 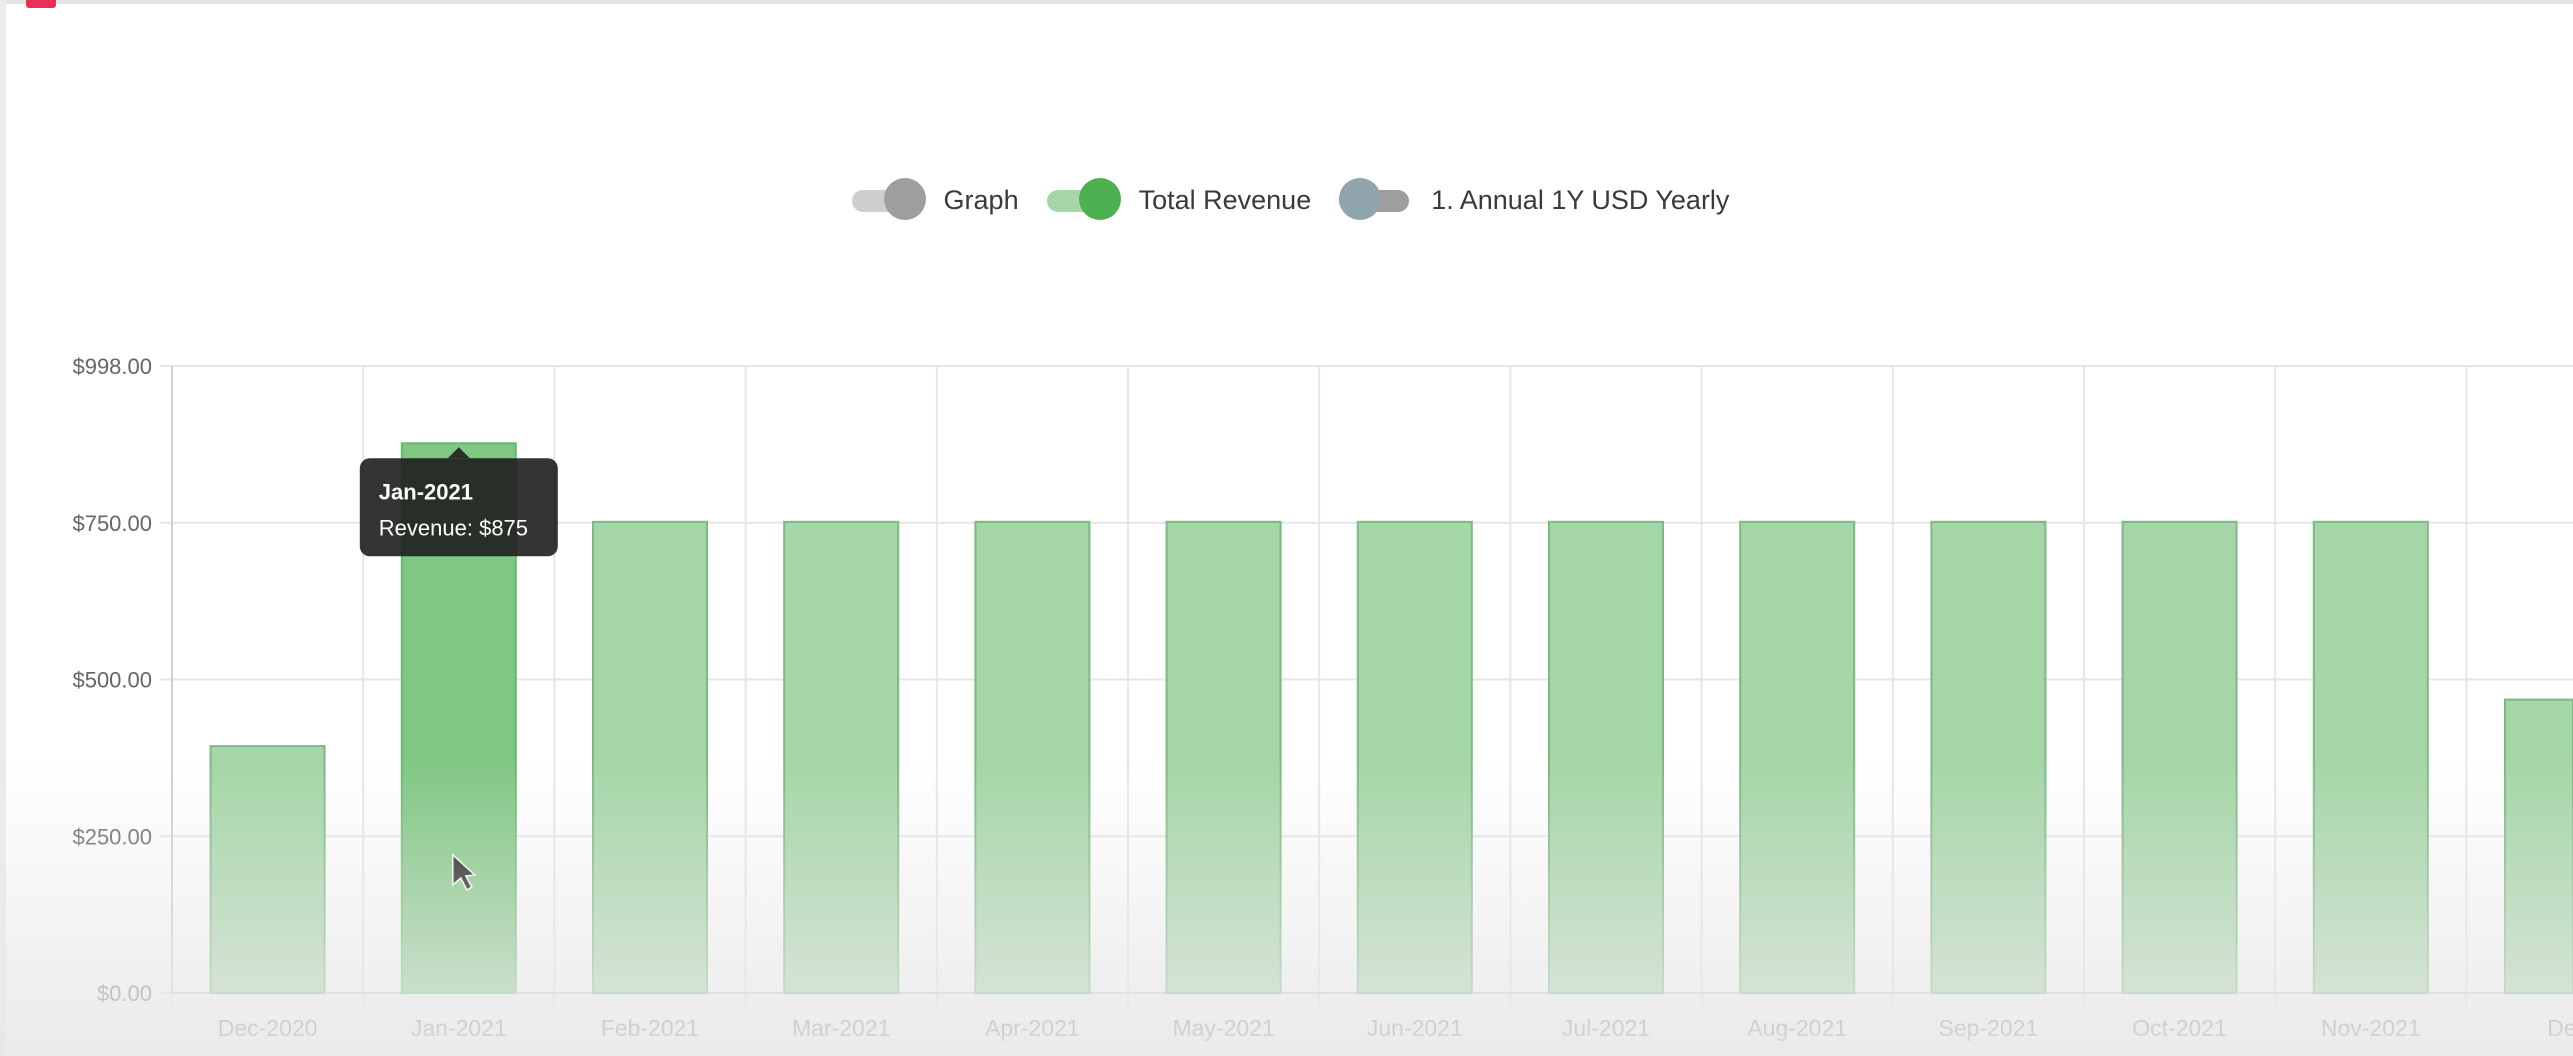 I want to click on y-tick-label: $998.00, so click(x=112, y=366).